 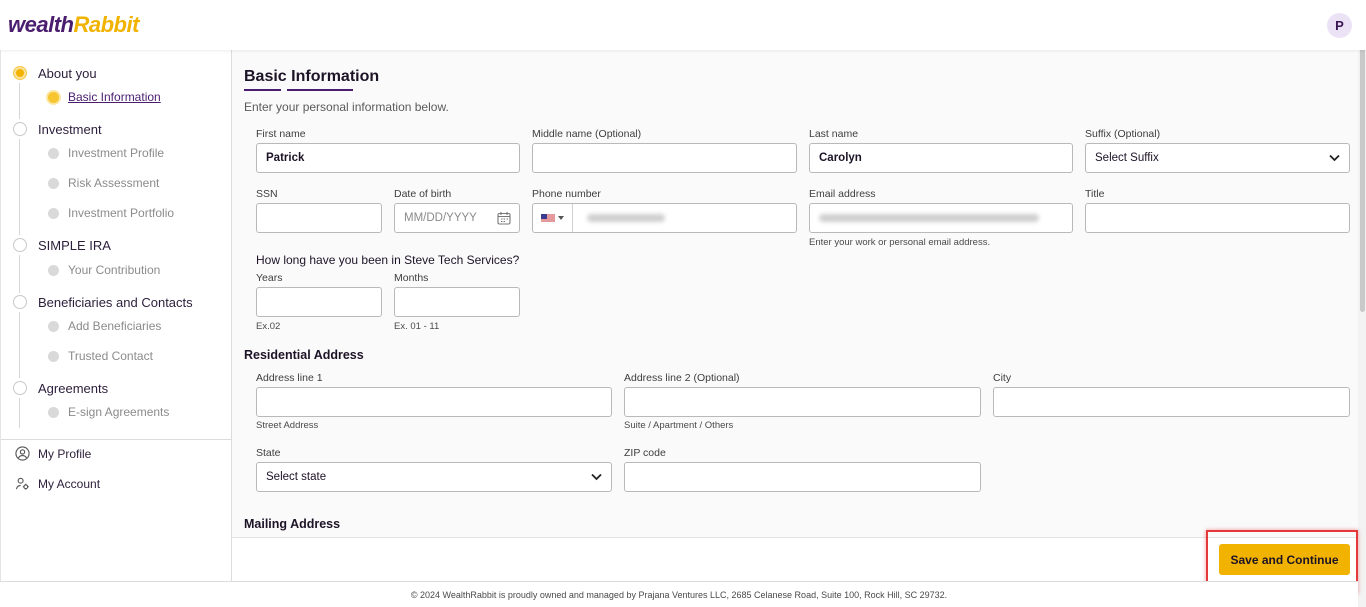 What do you see at coordinates (74, 245) in the screenshot?
I see `step-label: SIMPLE IRA` at bounding box center [74, 245].